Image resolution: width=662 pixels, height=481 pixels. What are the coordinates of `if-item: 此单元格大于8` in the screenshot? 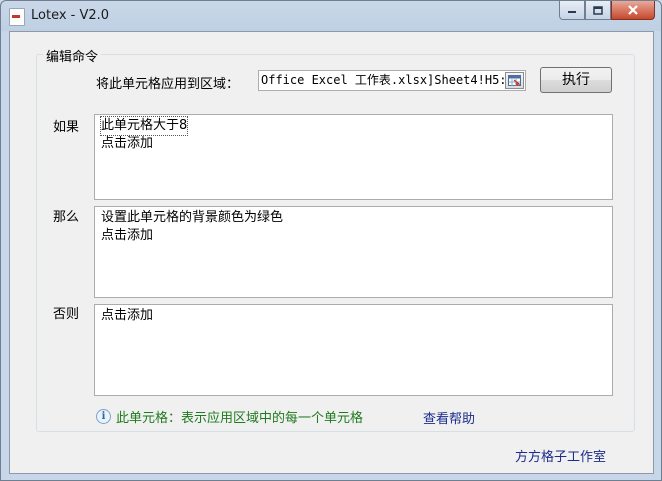 It's located at (144, 126).